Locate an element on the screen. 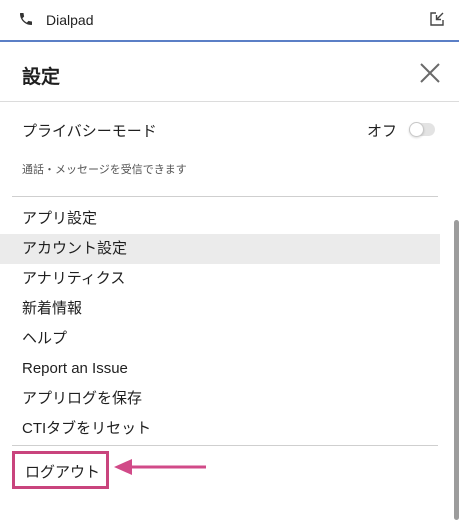  menu-item-analytics: アナリティクス is located at coordinates (220, 279).